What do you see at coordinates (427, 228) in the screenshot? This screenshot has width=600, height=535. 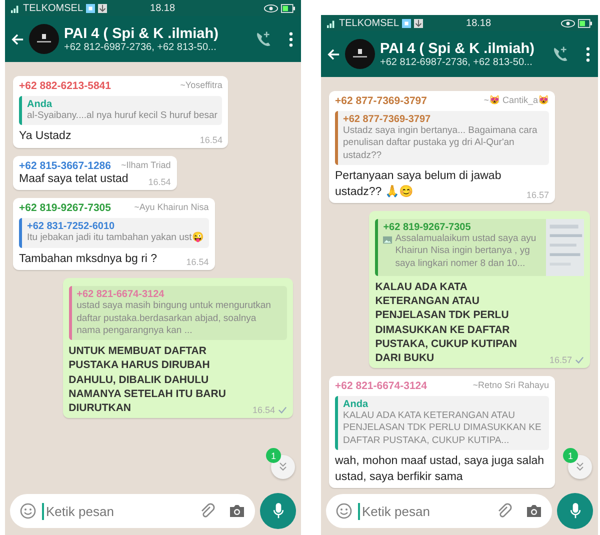 I see `quoted-sender: +62 819-9267-7305` at bounding box center [427, 228].